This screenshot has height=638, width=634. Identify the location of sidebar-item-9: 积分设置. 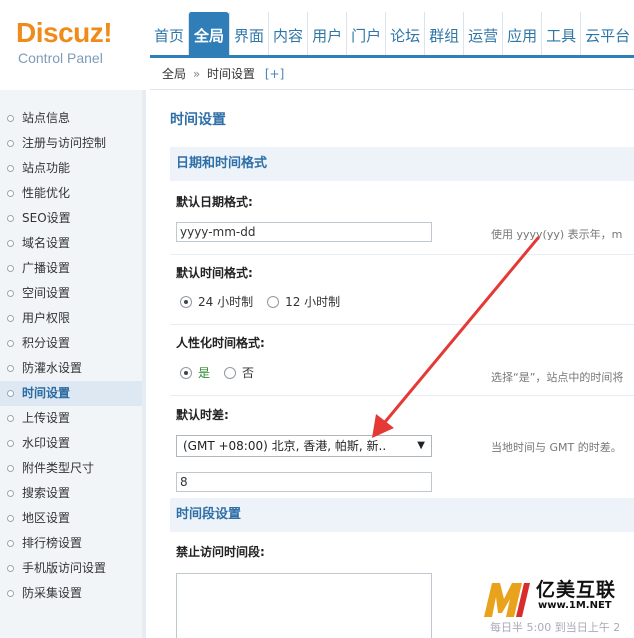
(71, 343).